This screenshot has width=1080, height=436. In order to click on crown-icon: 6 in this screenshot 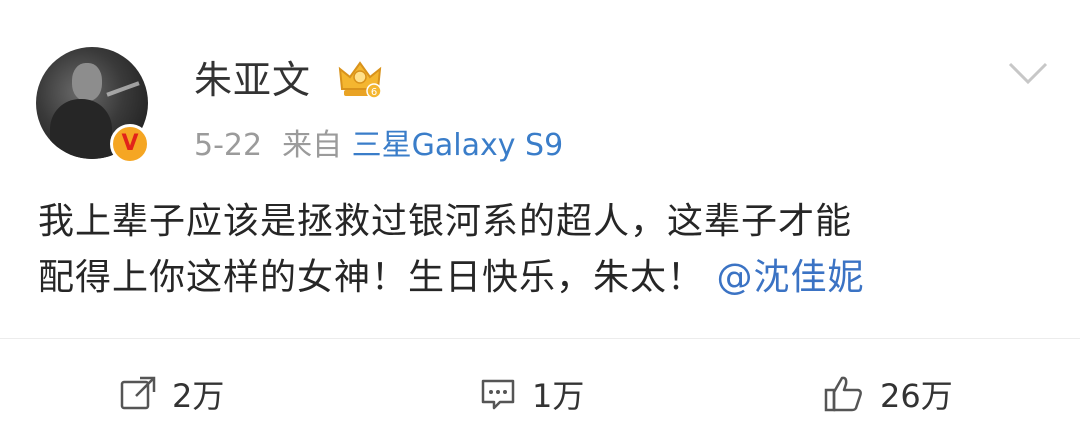, I will do `click(360, 79)`.